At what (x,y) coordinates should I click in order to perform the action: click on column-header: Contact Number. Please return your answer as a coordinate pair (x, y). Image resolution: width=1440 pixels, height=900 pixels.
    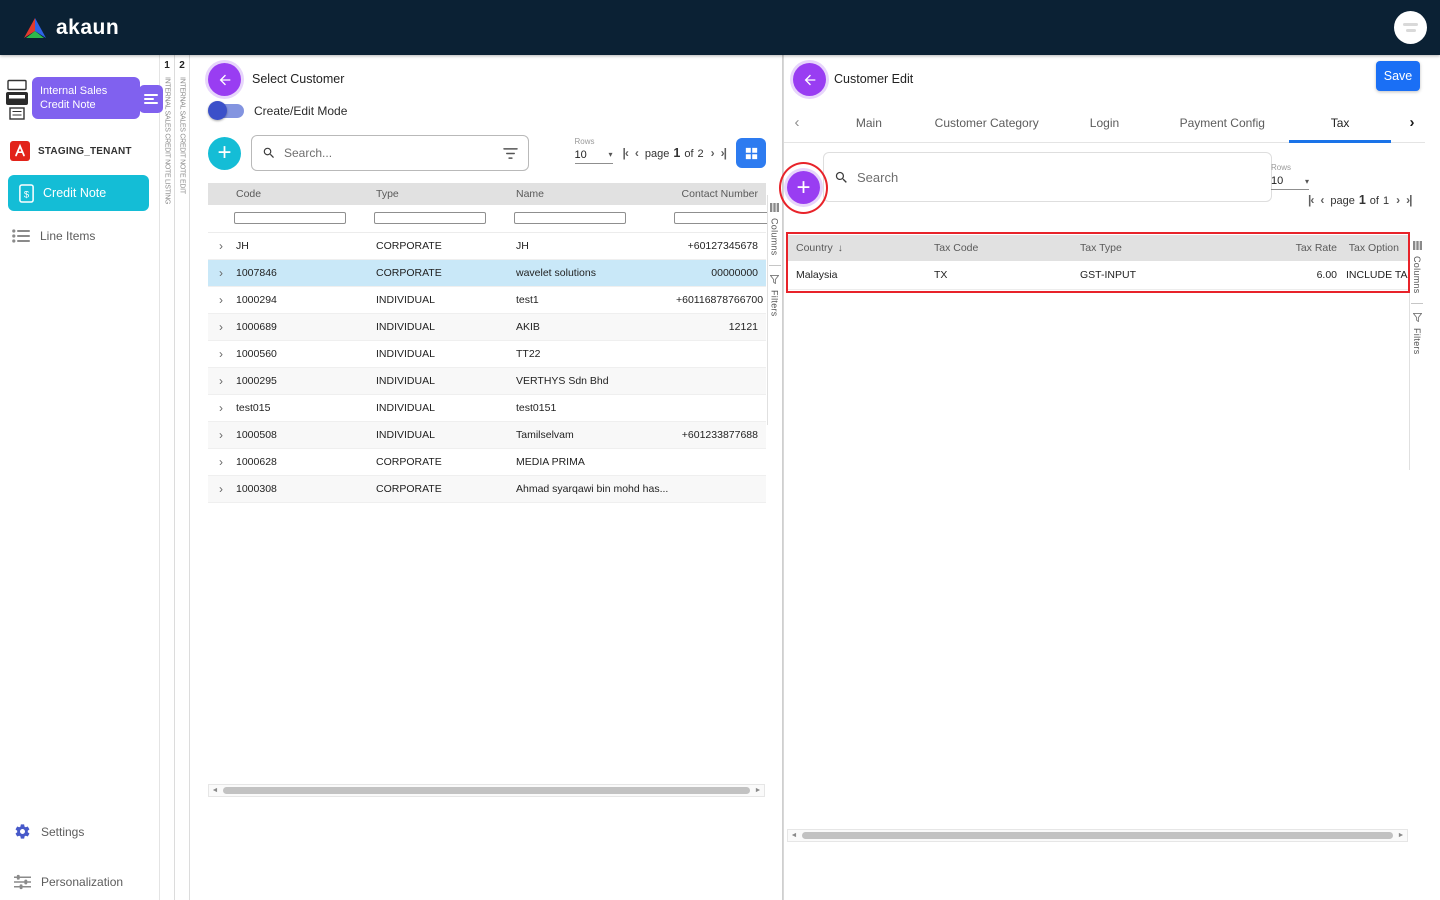
    Looking at the image, I should click on (720, 194).